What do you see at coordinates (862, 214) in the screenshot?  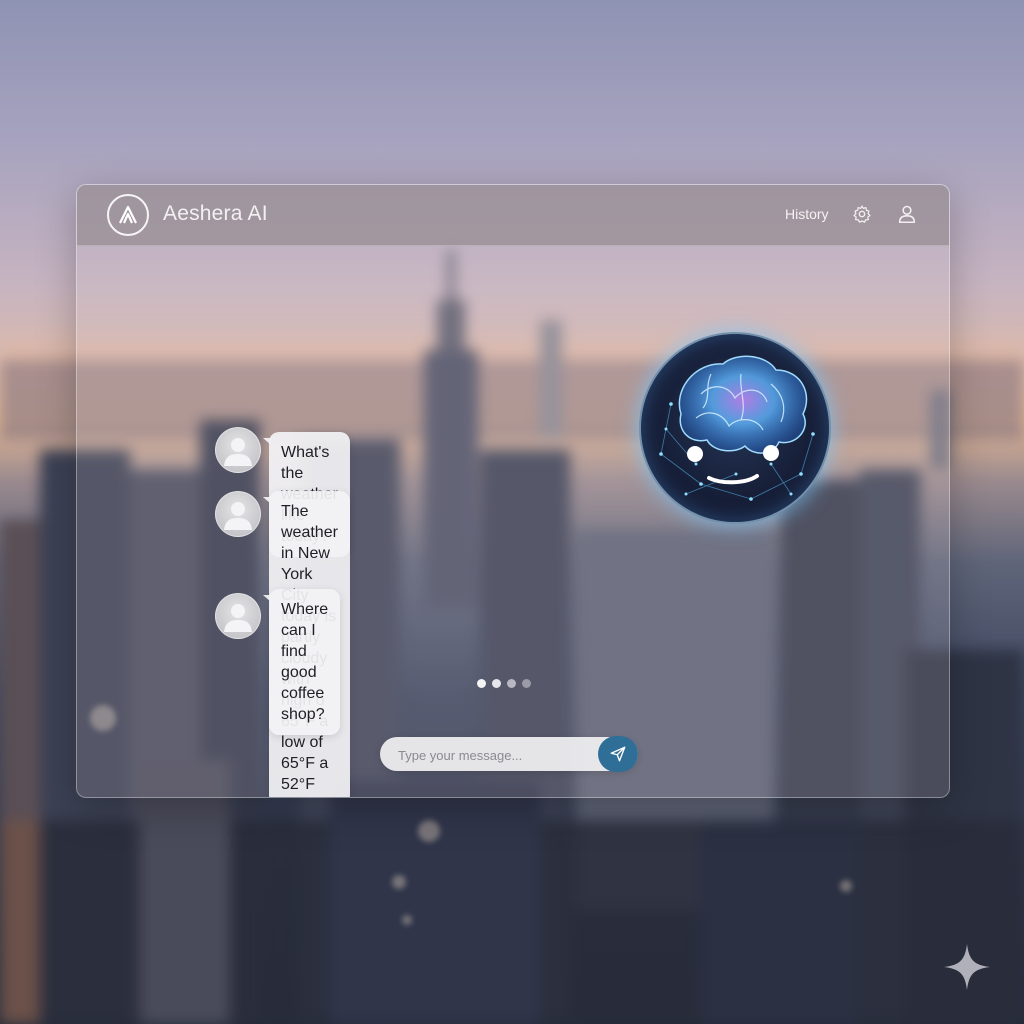 I see `gear-icon` at bounding box center [862, 214].